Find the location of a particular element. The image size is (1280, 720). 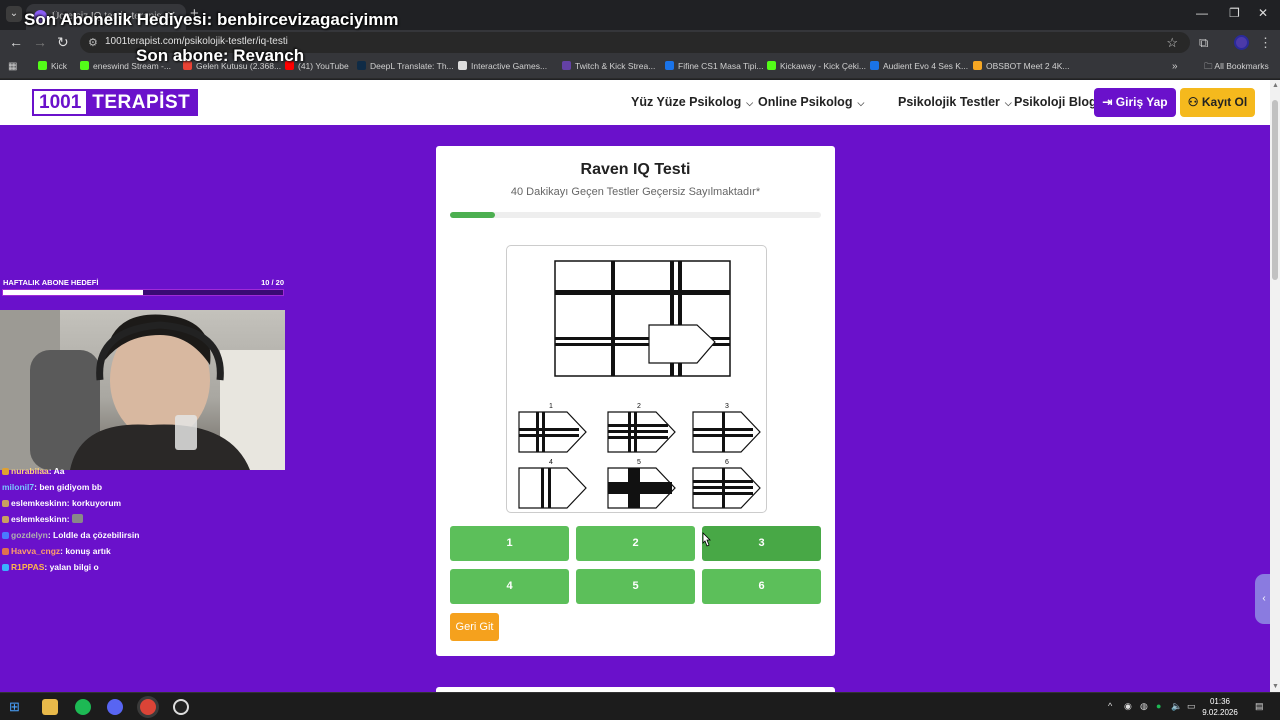

bookmarks-overflow-icon: » is located at coordinates (1175, 66).